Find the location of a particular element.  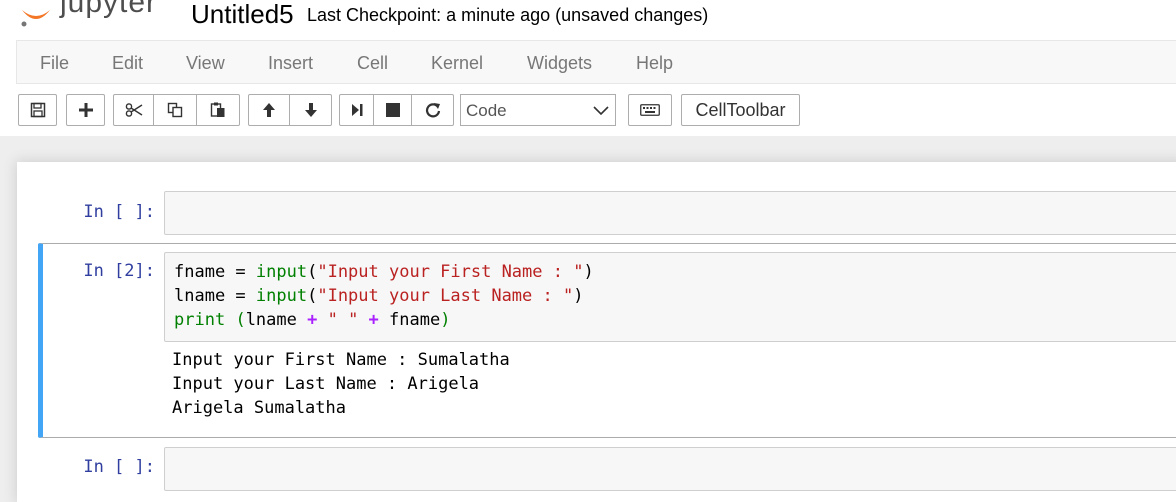

restart-kernel-button is located at coordinates (433, 110).